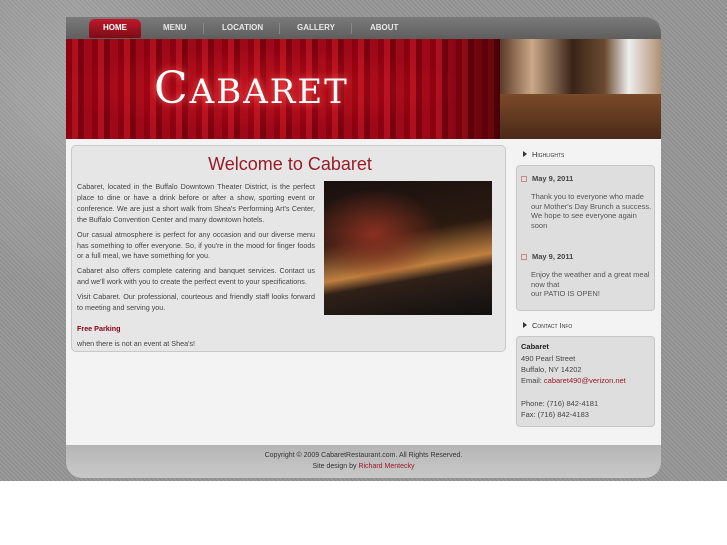 The height and width of the screenshot is (545, 727). Describe the element at coordinates (99, 328) in the screenshot. I see `free-parking-heading: Free Parking` at that location.